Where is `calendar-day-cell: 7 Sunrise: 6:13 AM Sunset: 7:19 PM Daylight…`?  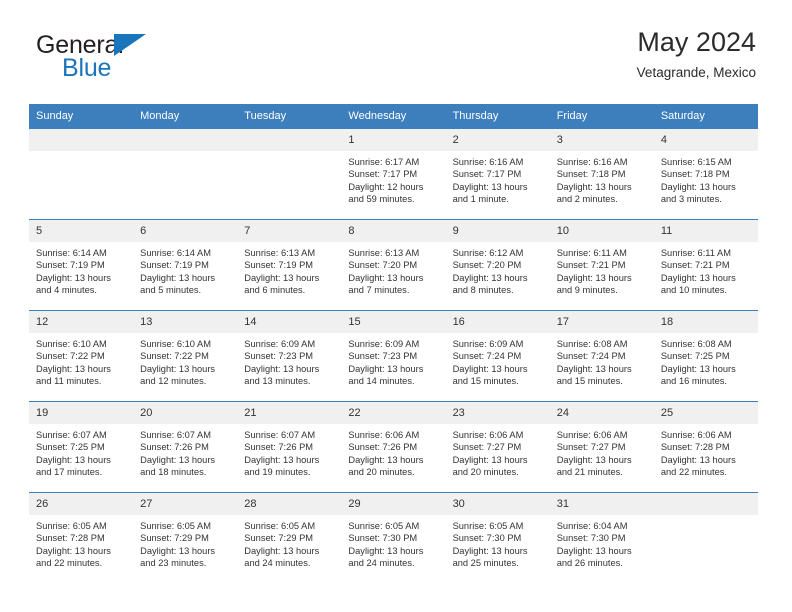 calendar-day-cell: 7 Sunrise: 6:13 AM Sunset: 7:19 PM Daylight… is located at coordinates (289, 265).